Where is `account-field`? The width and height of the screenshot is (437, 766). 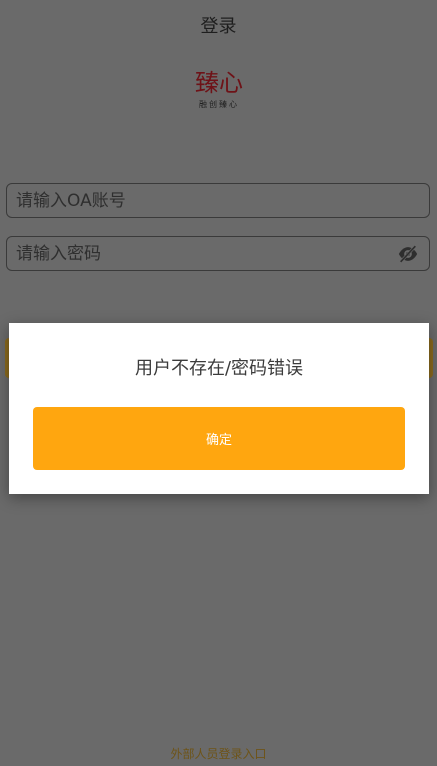 account-field is located at coordinates (218, 200).